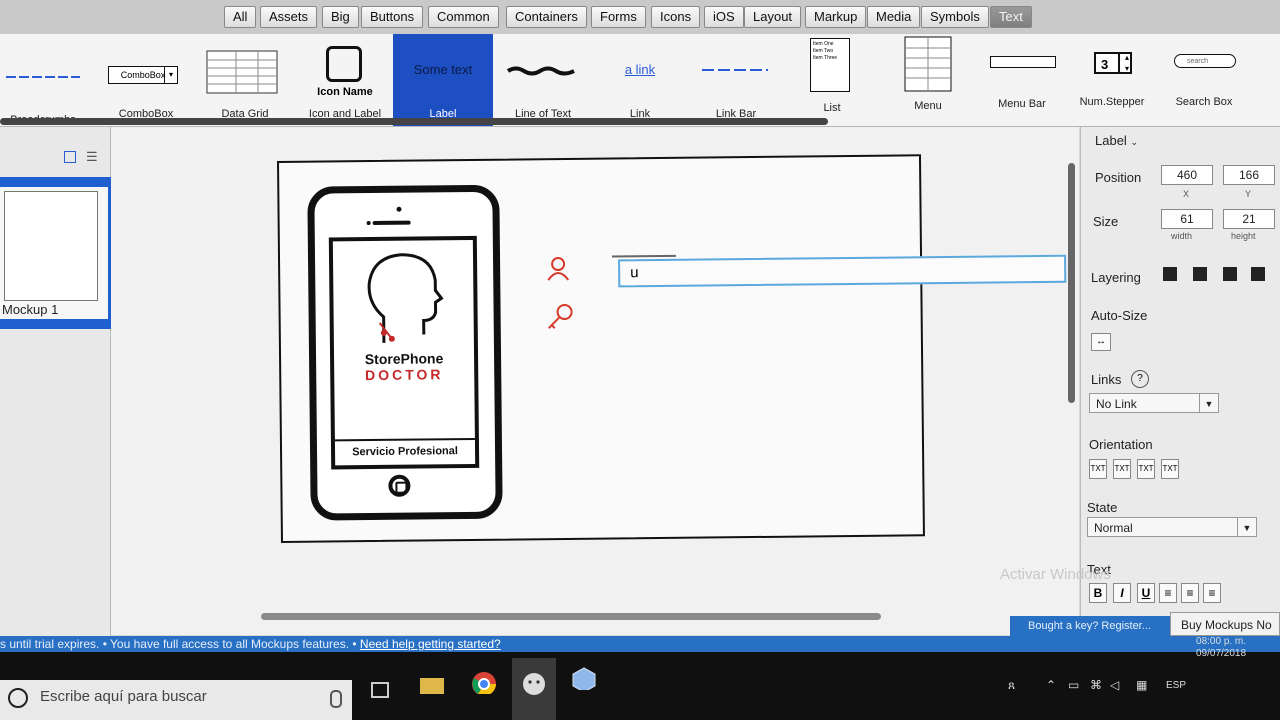 Image resolution: width=1280 pixels, height=720 pixels. Describe the element at coordinates (245, 80) in the screenshot. I see `component-data-grid: Data Grid` at that location.